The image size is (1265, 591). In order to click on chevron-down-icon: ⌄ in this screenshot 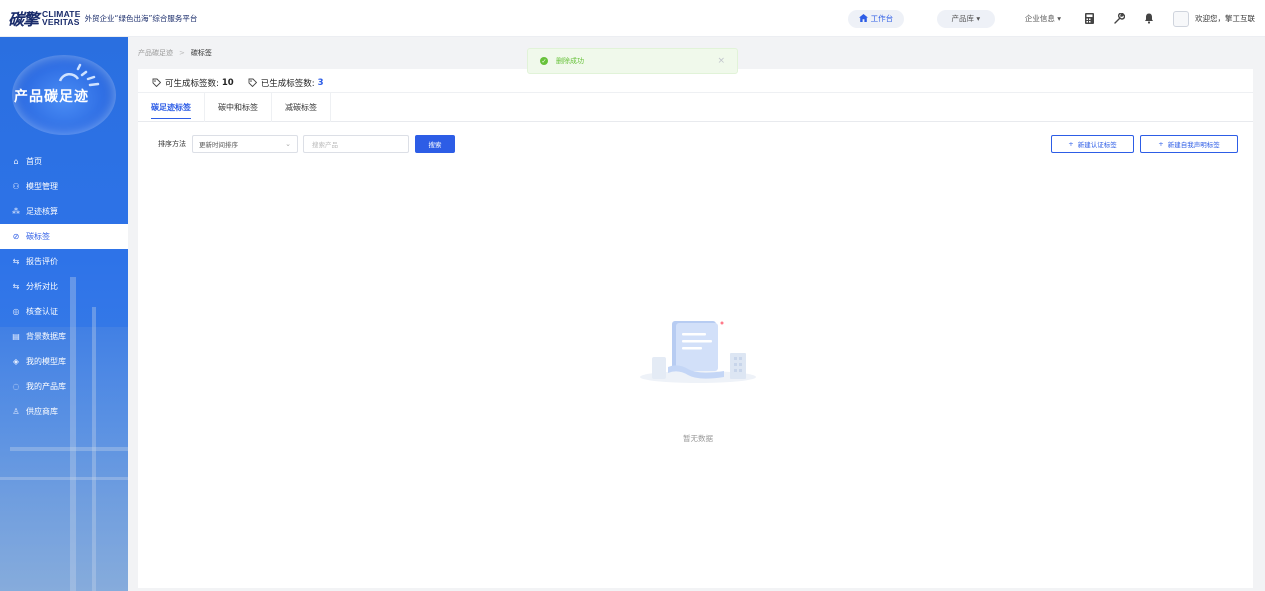, I will do `click(288, 144)`.